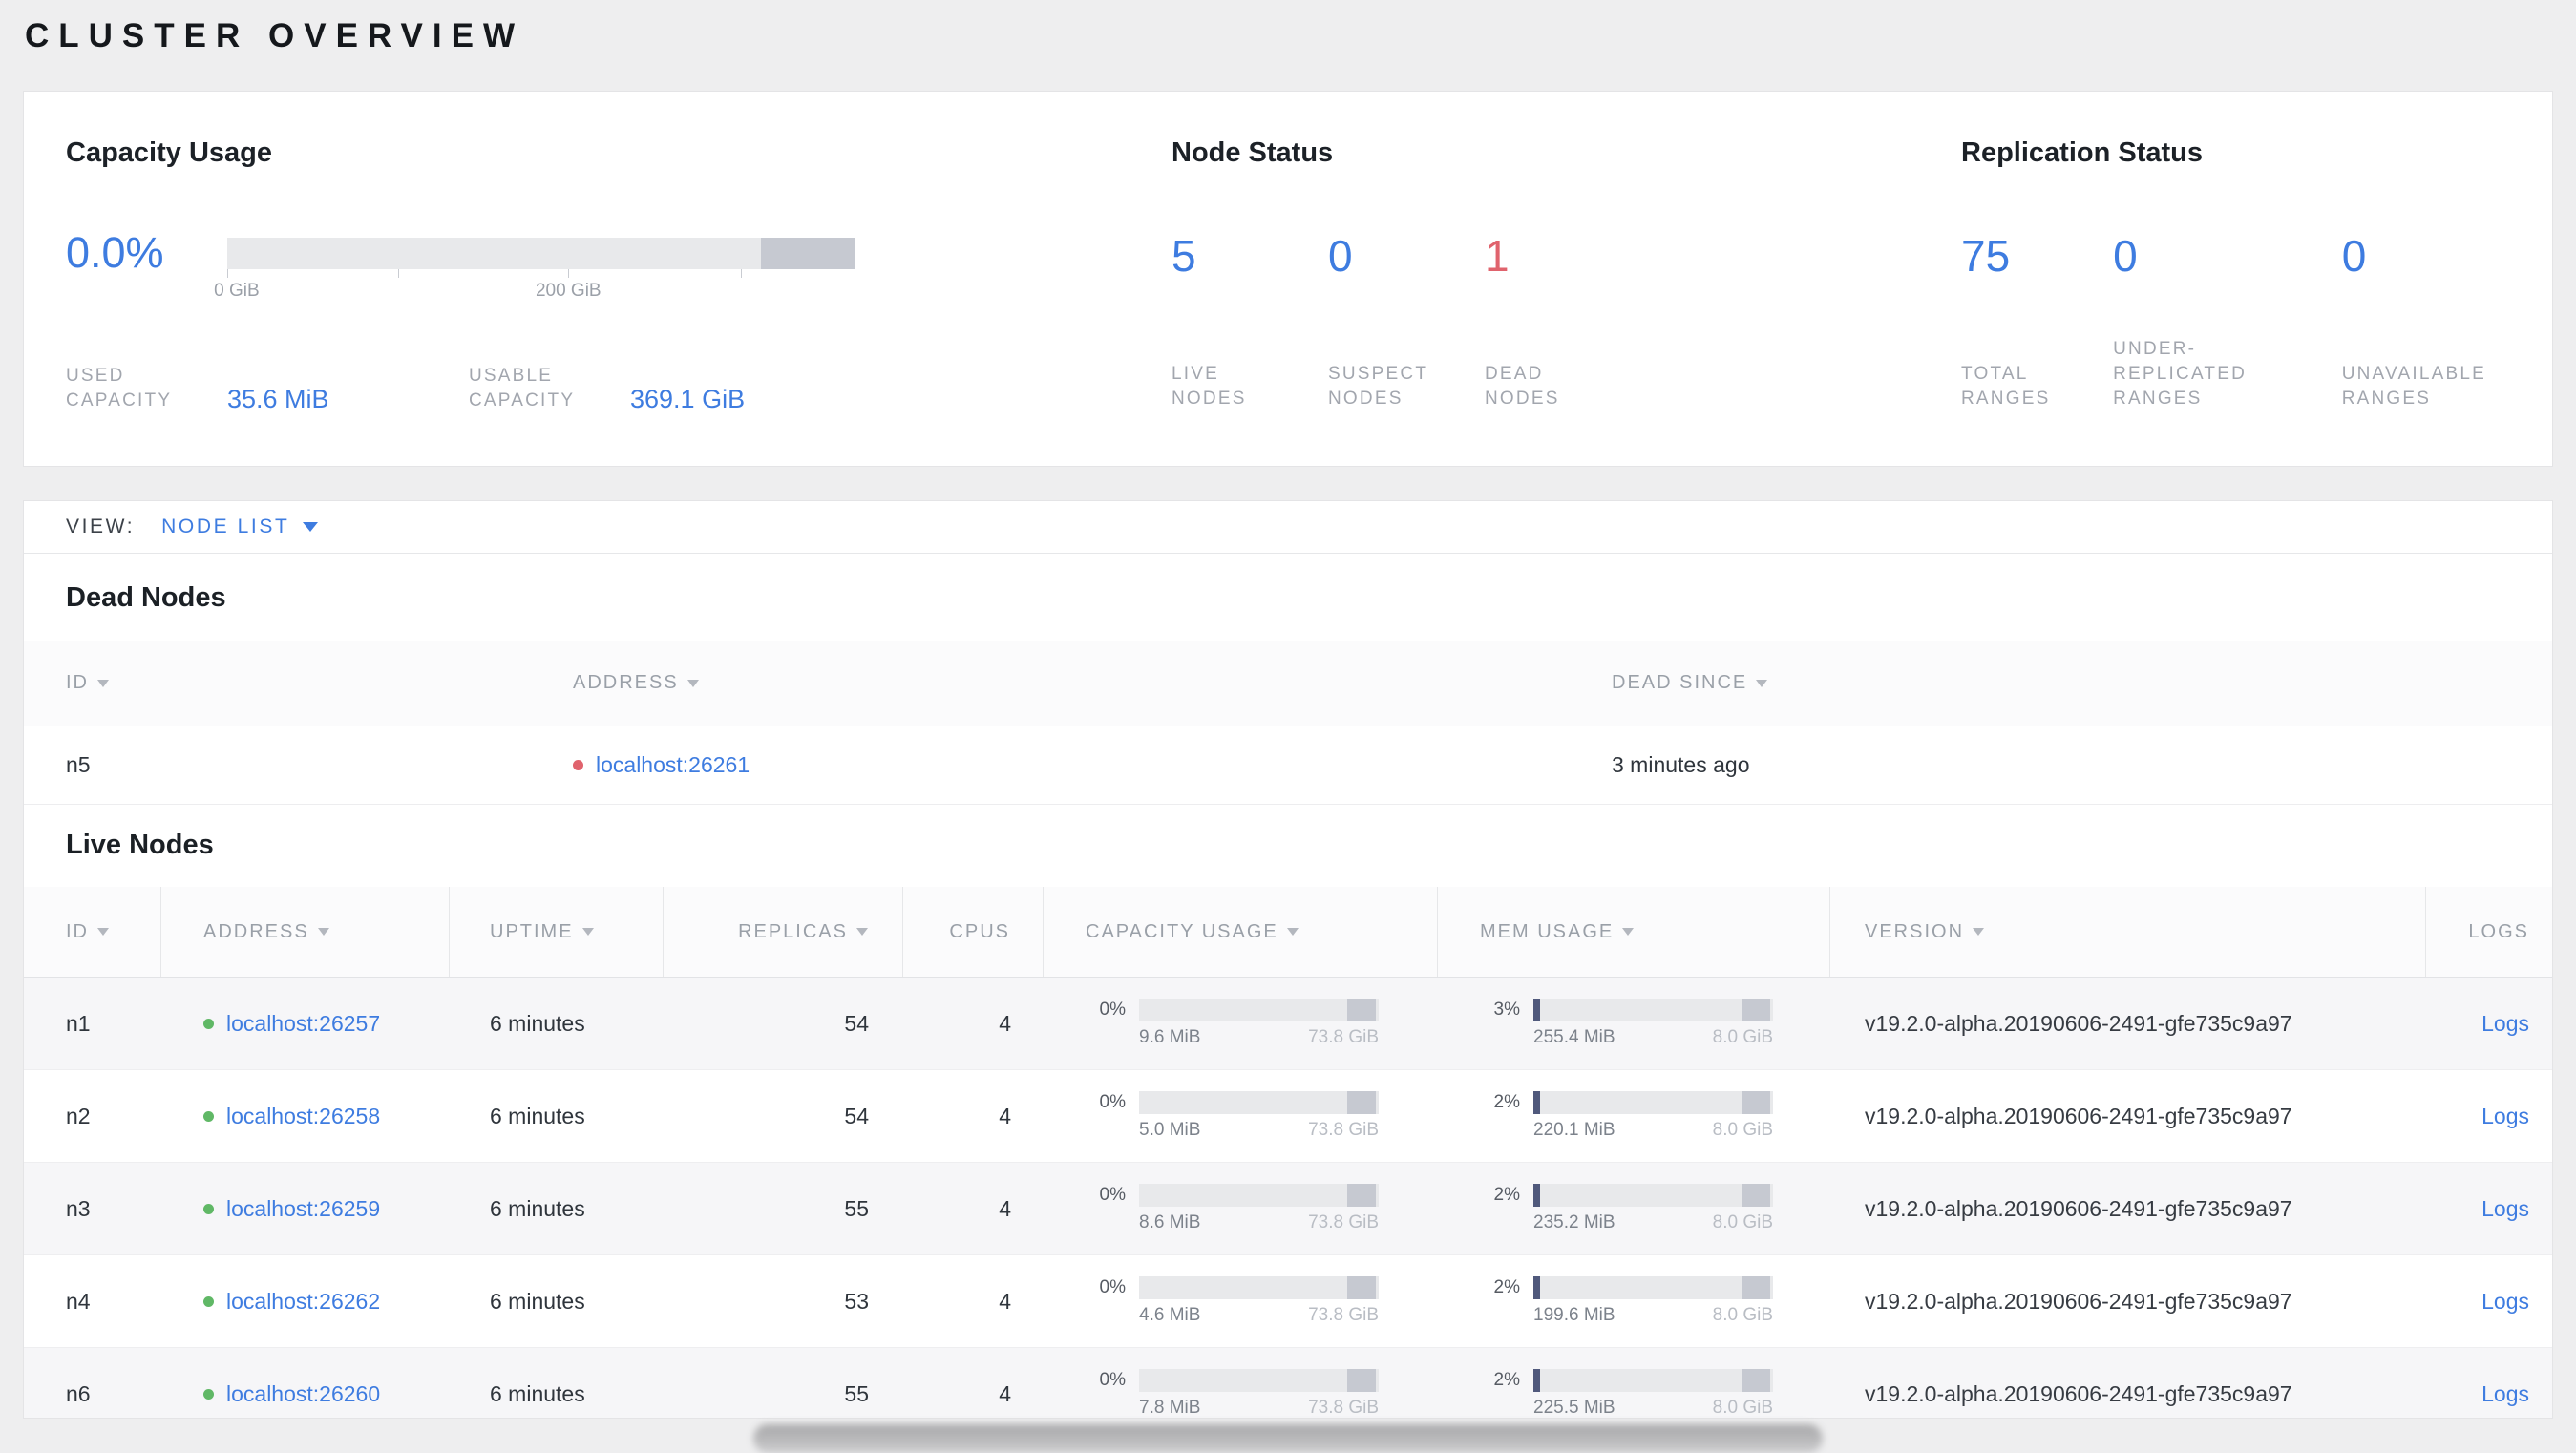 This screenshot has width=2576, height=1453. Describe the element at coordinates (1633, 1208) in the screenshot. I see `mem-usage-meter: 2% 235.2 MiB 8.0 GiB` at that location.